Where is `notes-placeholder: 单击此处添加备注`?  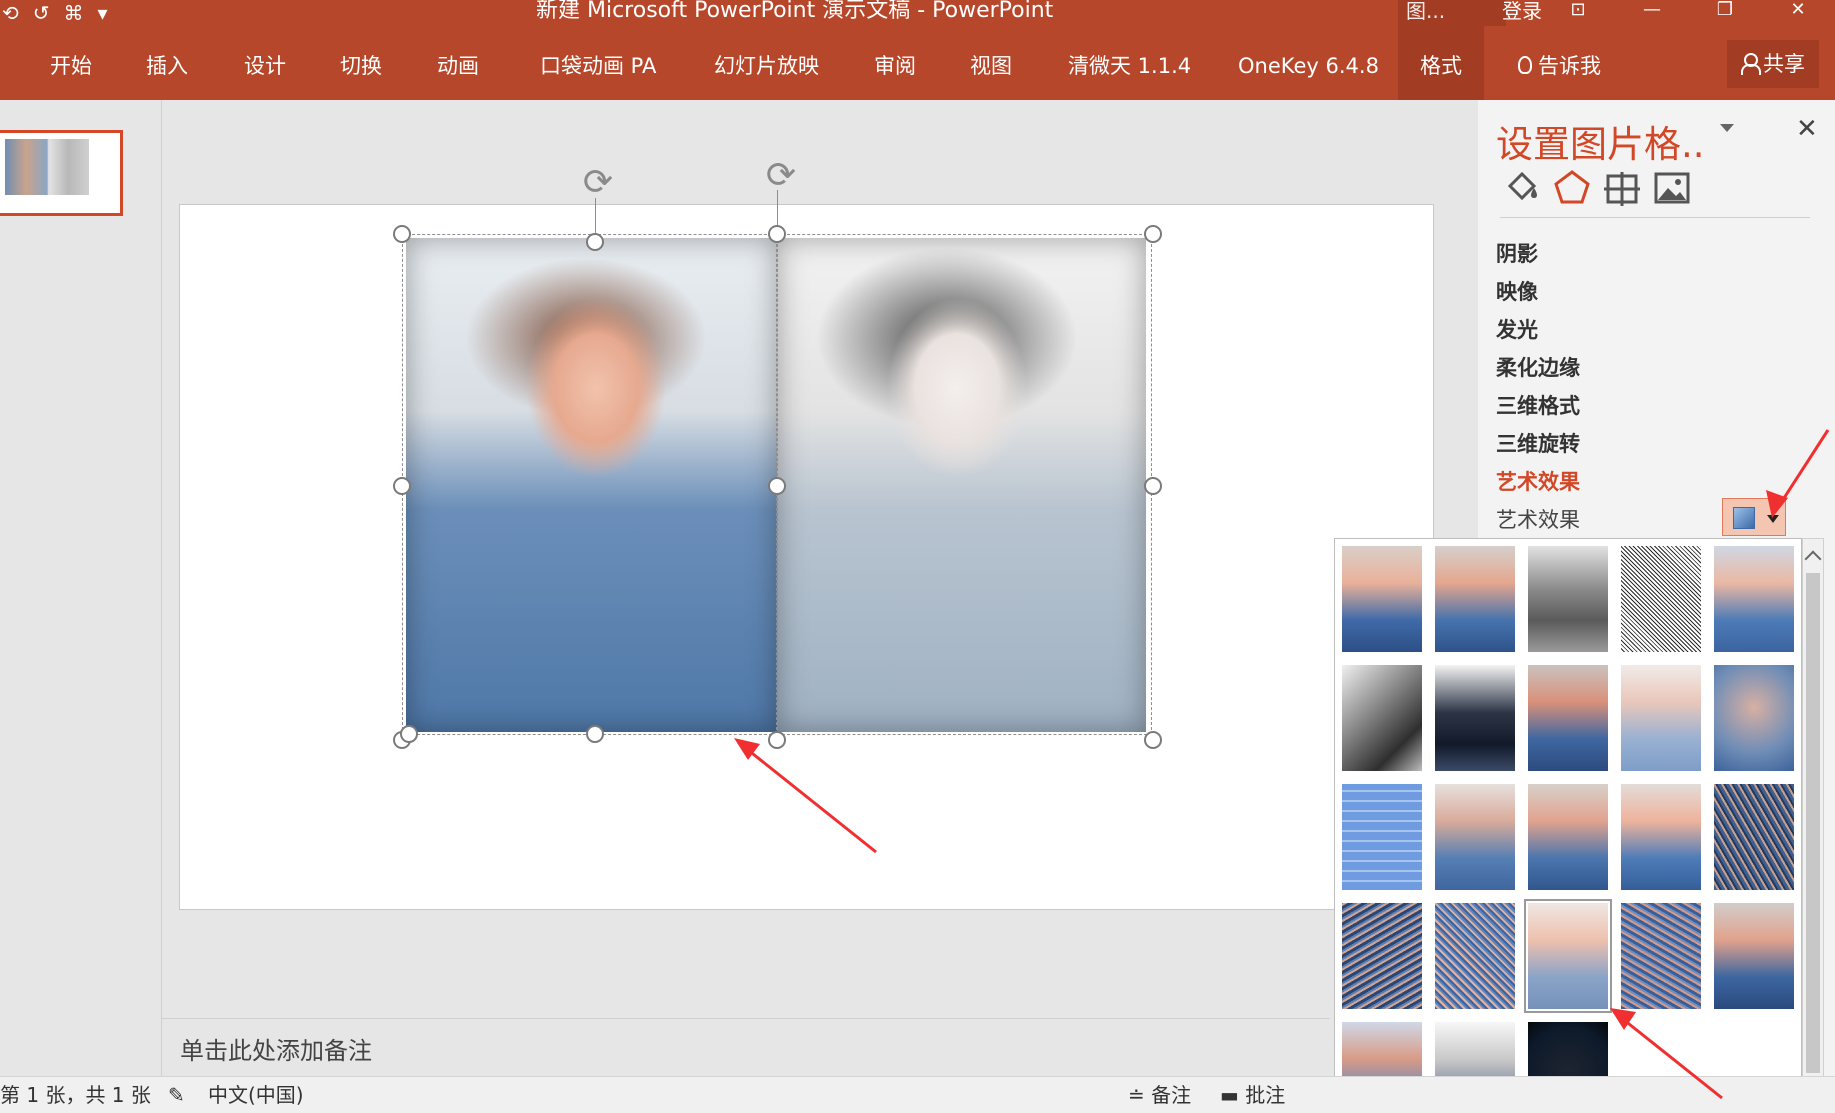 notes-placeholder: 单击此处添加备注 is located at coordinates (276, 1051).